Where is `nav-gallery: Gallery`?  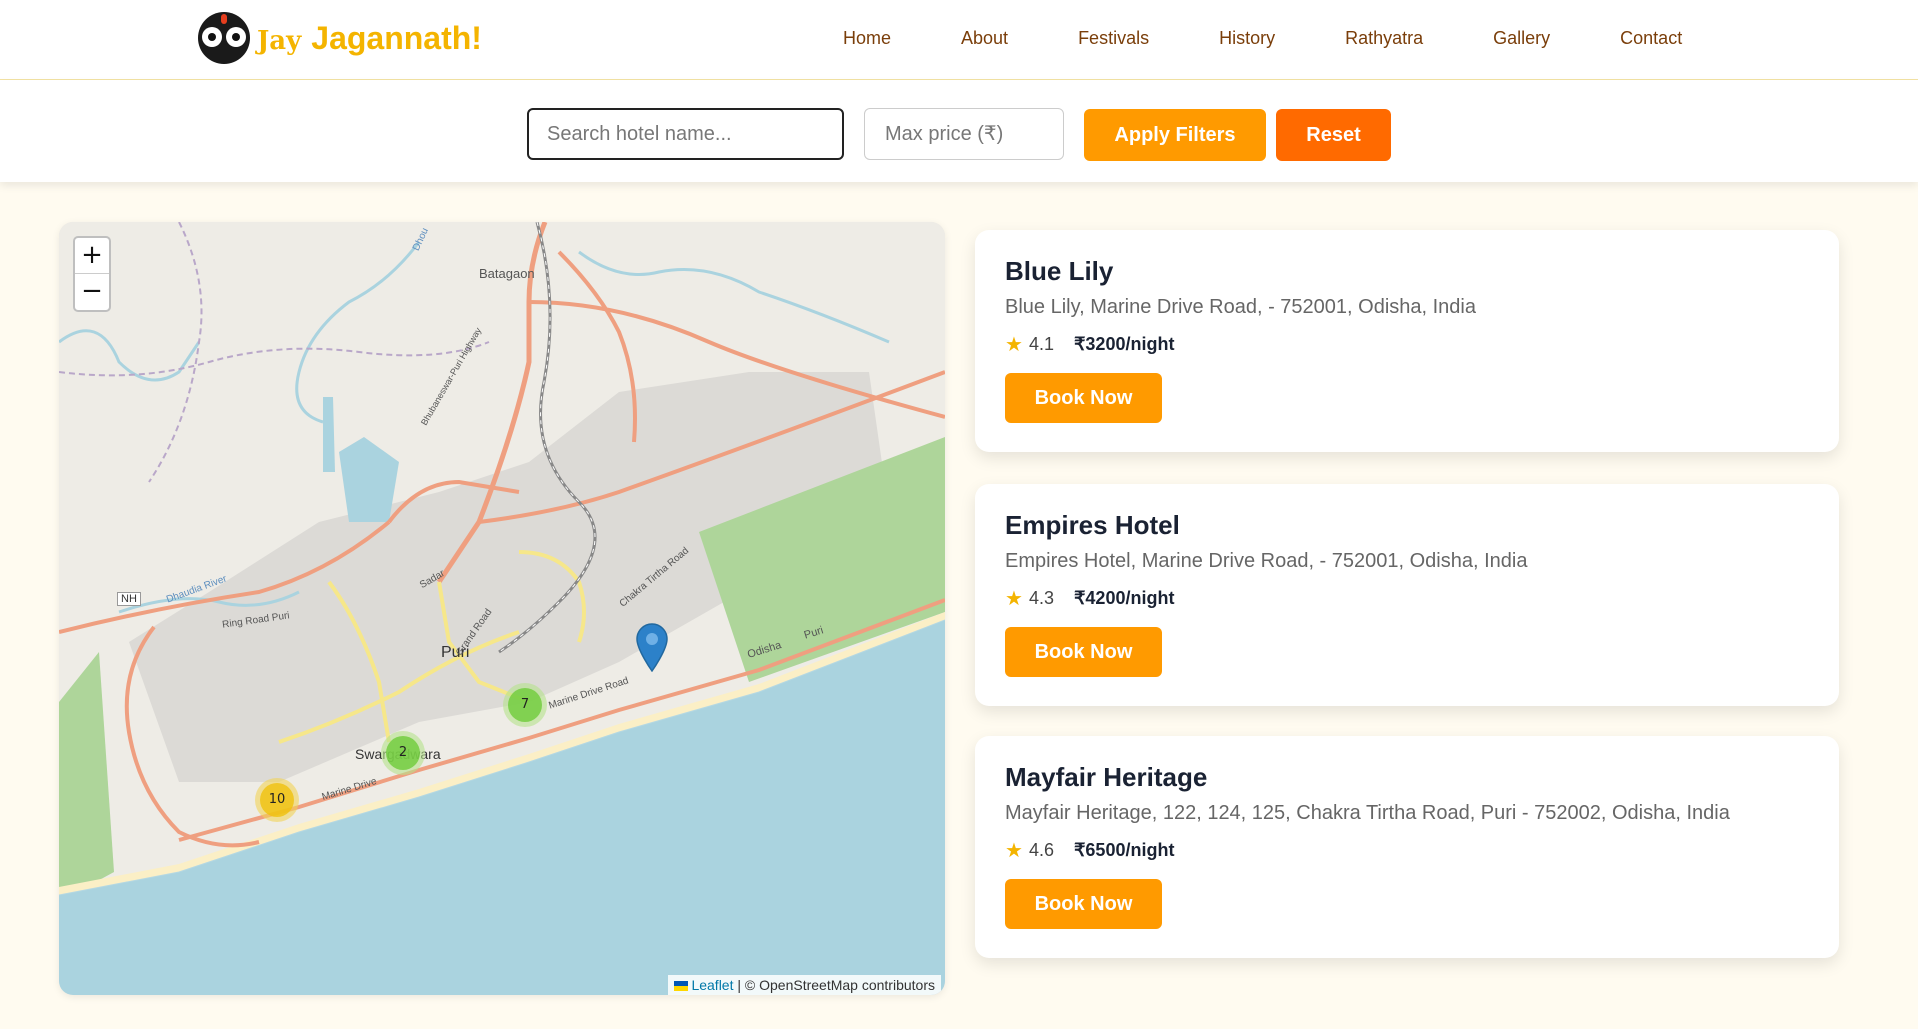 nav-gallery: Gallery is located at coordinates (1521, 38).